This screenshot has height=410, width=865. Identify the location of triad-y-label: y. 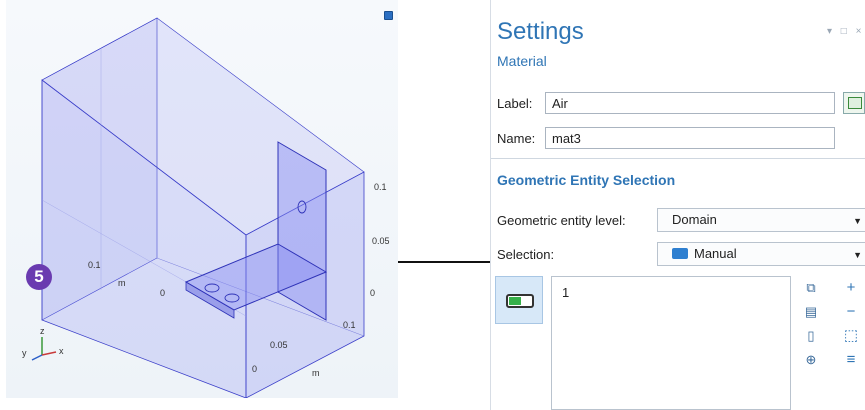
(24, 353).